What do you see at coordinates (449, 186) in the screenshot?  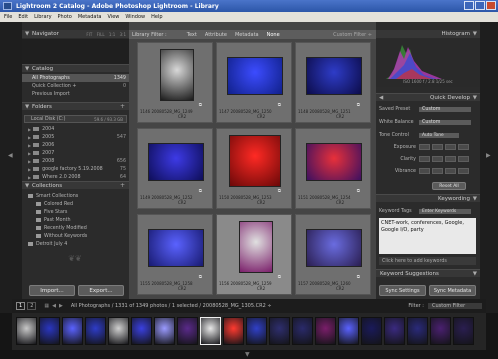 I see `reset-all-button: Reset All` at bounding box center [449, 186].